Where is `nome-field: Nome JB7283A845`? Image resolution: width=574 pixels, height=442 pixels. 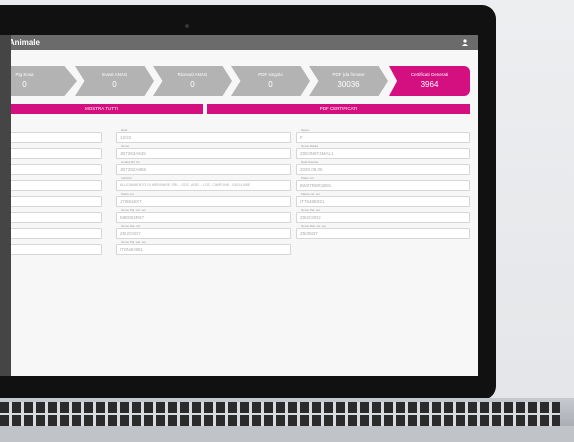 nome-field: Nome JB7283A845 is located at coordinates (203, 151).